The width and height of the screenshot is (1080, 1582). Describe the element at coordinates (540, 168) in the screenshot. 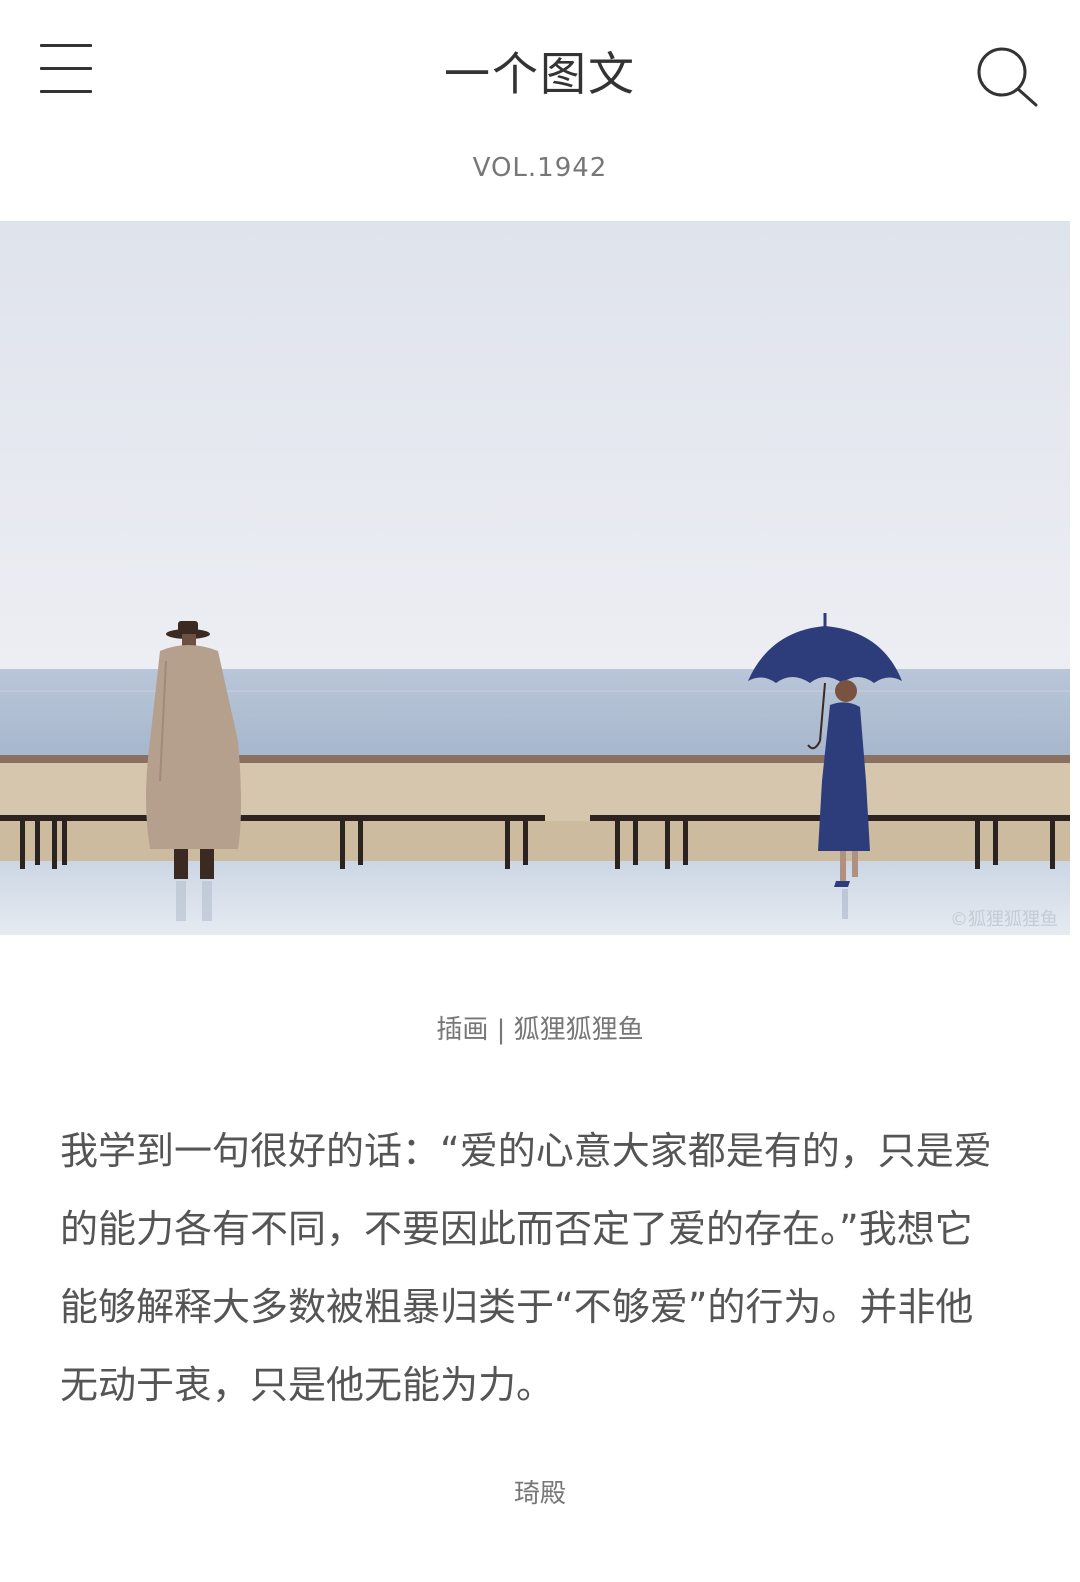

I see `volume-number: VOL.1942` at that location.